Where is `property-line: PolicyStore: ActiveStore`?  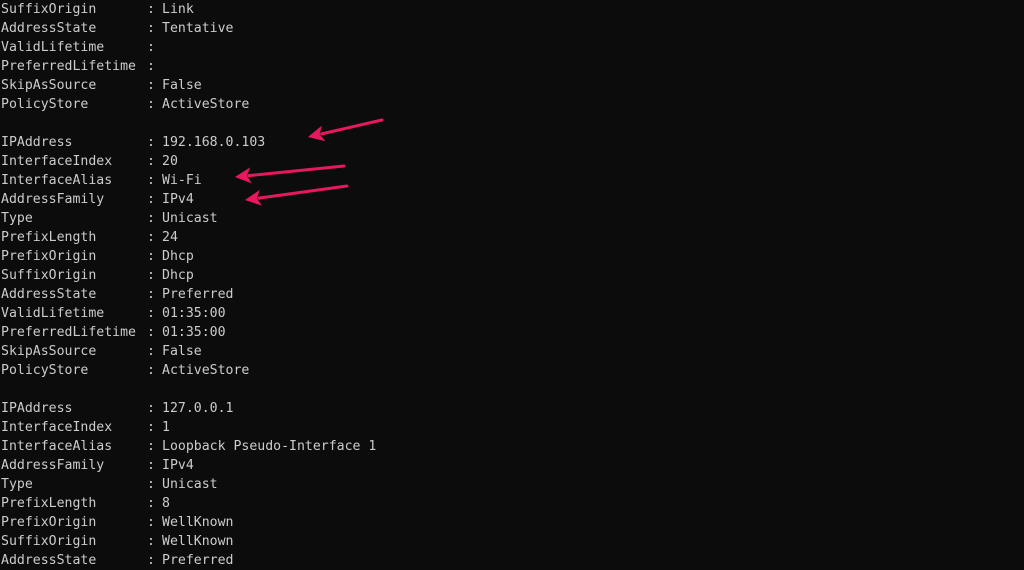
property-line: PolicyStore: ActiveStore is located at coordinates (125, 370).